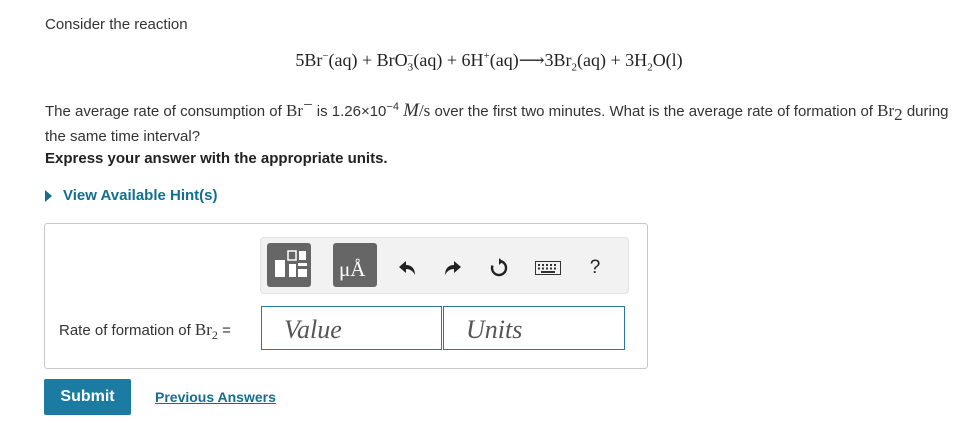 The width and height of the screenshot is (978, 423). What do you see at coordinates (87, 397) in the screenshot?
I see `submit-button: Submit` at bounding box center [87, 397].